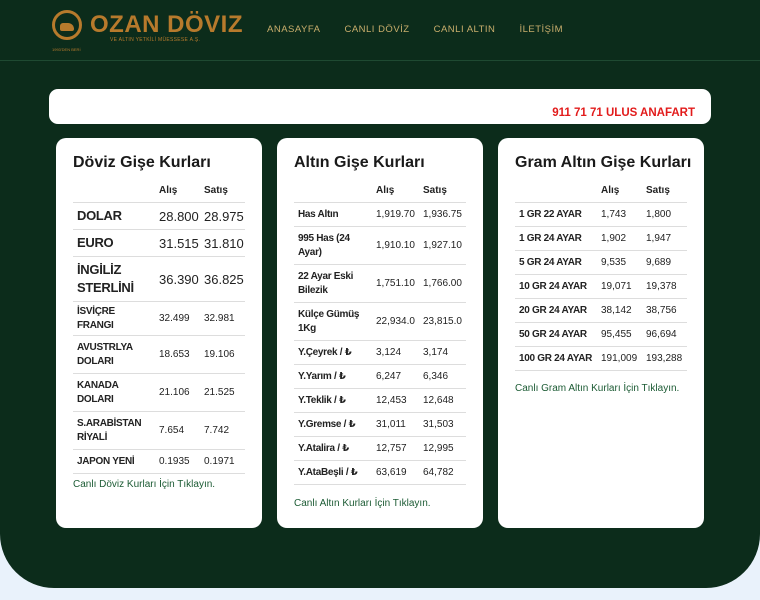 The height and width of the screenshot is (600, 760). What do you see at coordinates (556, 334) in the screenshot?
I see `row-name: 50 GR 24 AYAR` at bounding box center [556, 334].